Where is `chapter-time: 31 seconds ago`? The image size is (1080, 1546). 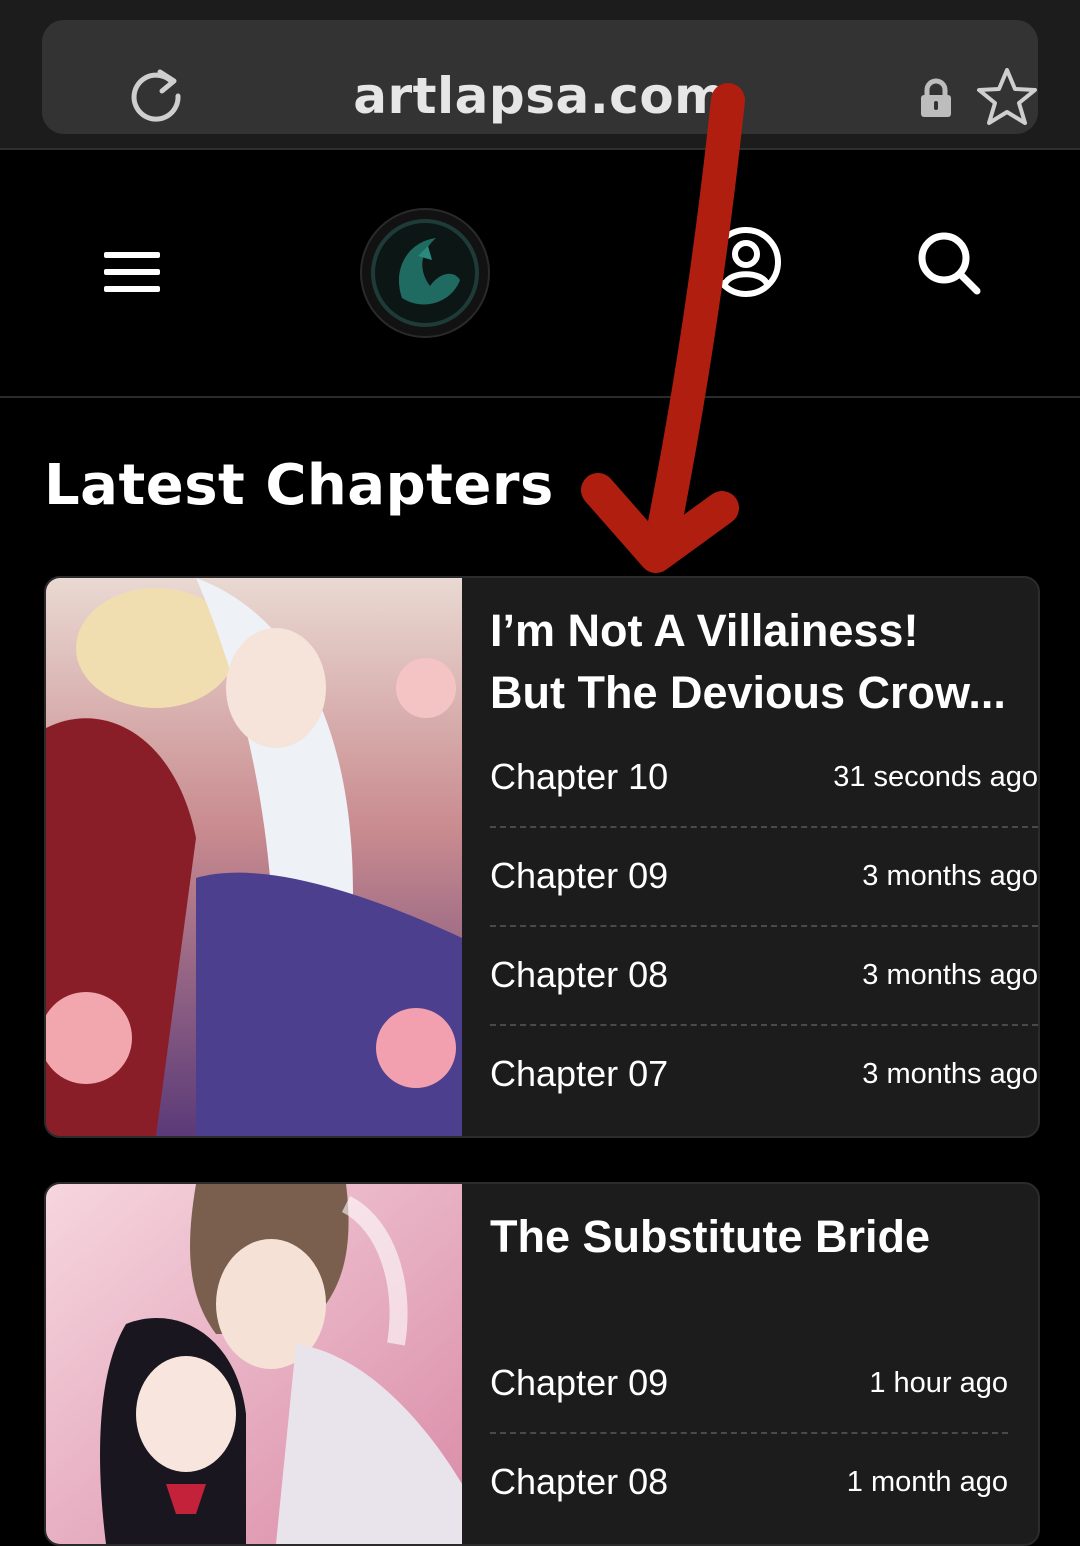 chapter-time: 31 seconds ago is located at coordinates (935, 776).